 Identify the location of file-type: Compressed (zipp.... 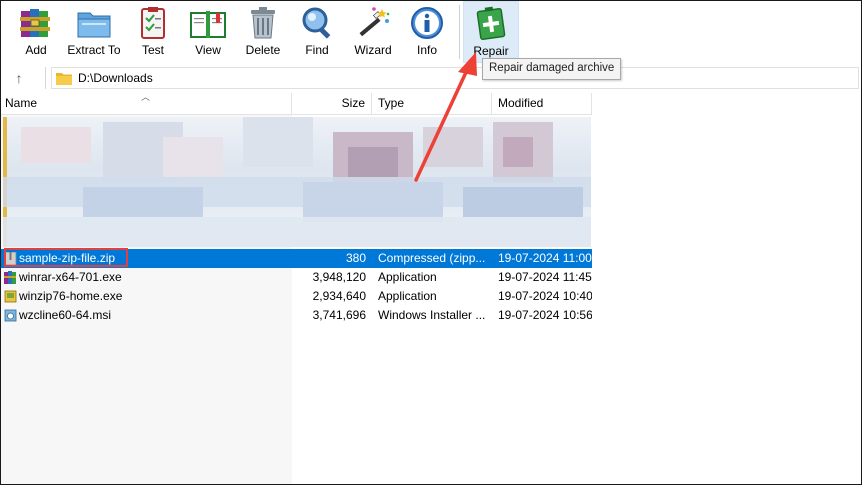
(432, 258).